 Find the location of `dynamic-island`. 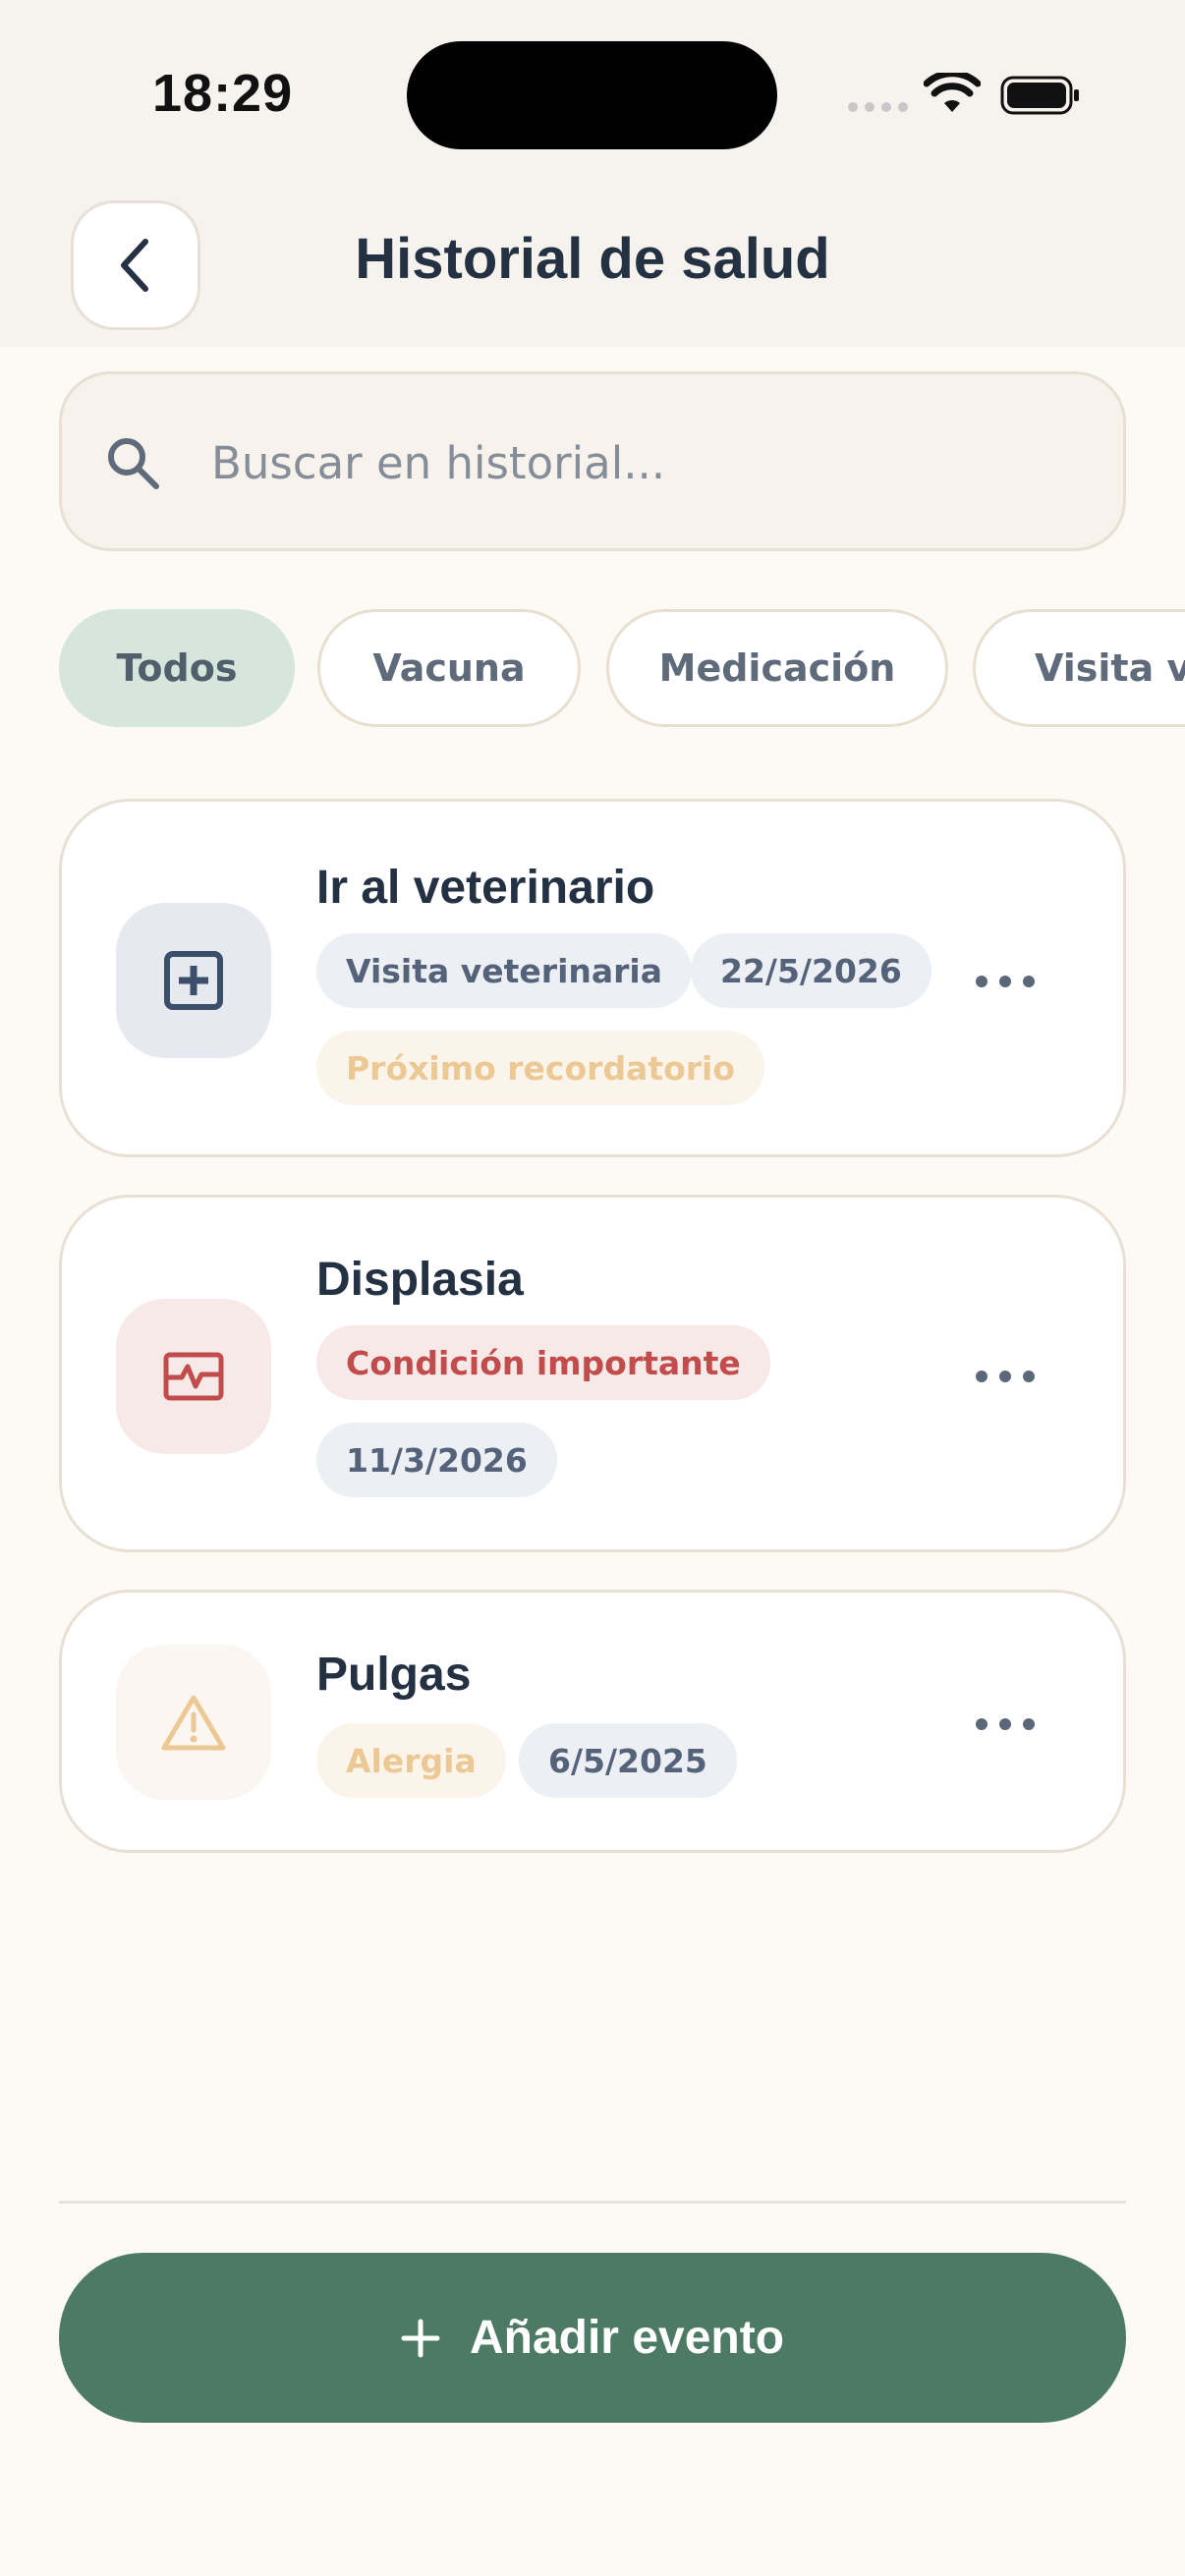

dynamic-island is located at coordinates (592, 95).